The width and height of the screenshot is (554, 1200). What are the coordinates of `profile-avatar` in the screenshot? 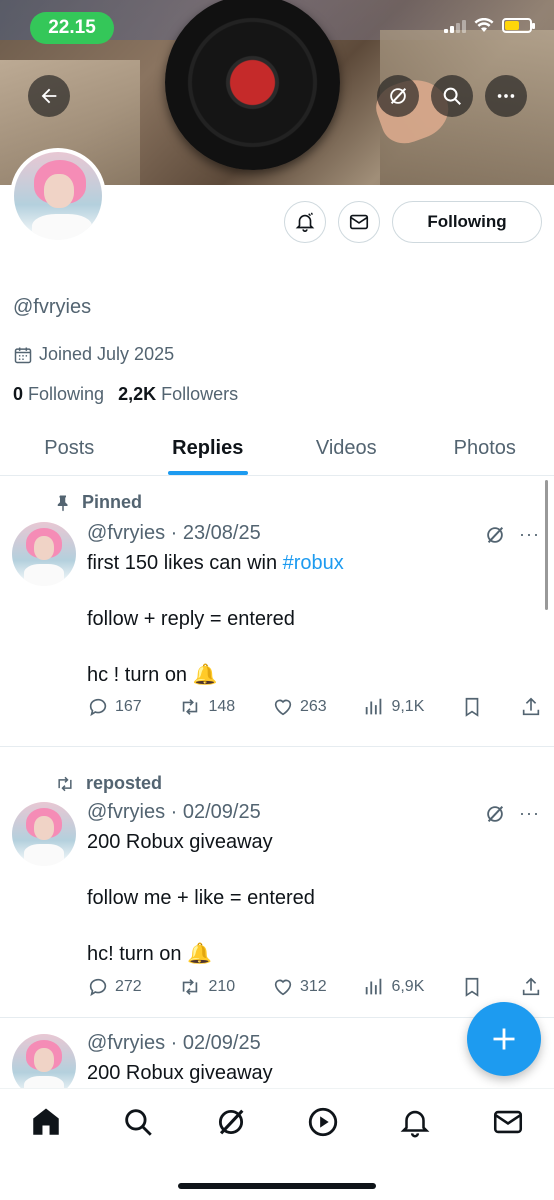 It's located at (58, 196).